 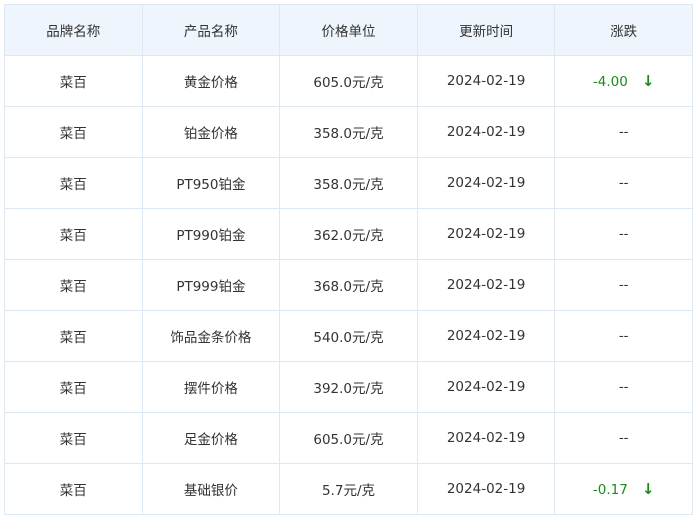 I want to click on table-row: 菜百 足金价格 605.0元/克 2024-02-19 --, so click(x=348, y=438).